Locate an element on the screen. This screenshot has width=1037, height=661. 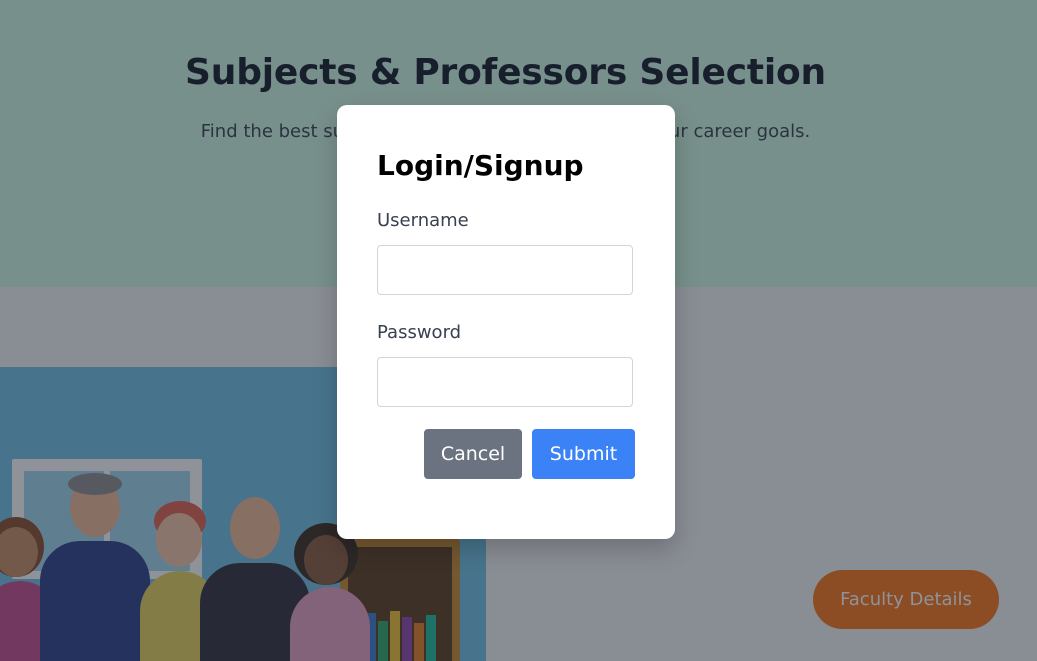
modal-title: Login/Signup is located at coordinates (480, 165).